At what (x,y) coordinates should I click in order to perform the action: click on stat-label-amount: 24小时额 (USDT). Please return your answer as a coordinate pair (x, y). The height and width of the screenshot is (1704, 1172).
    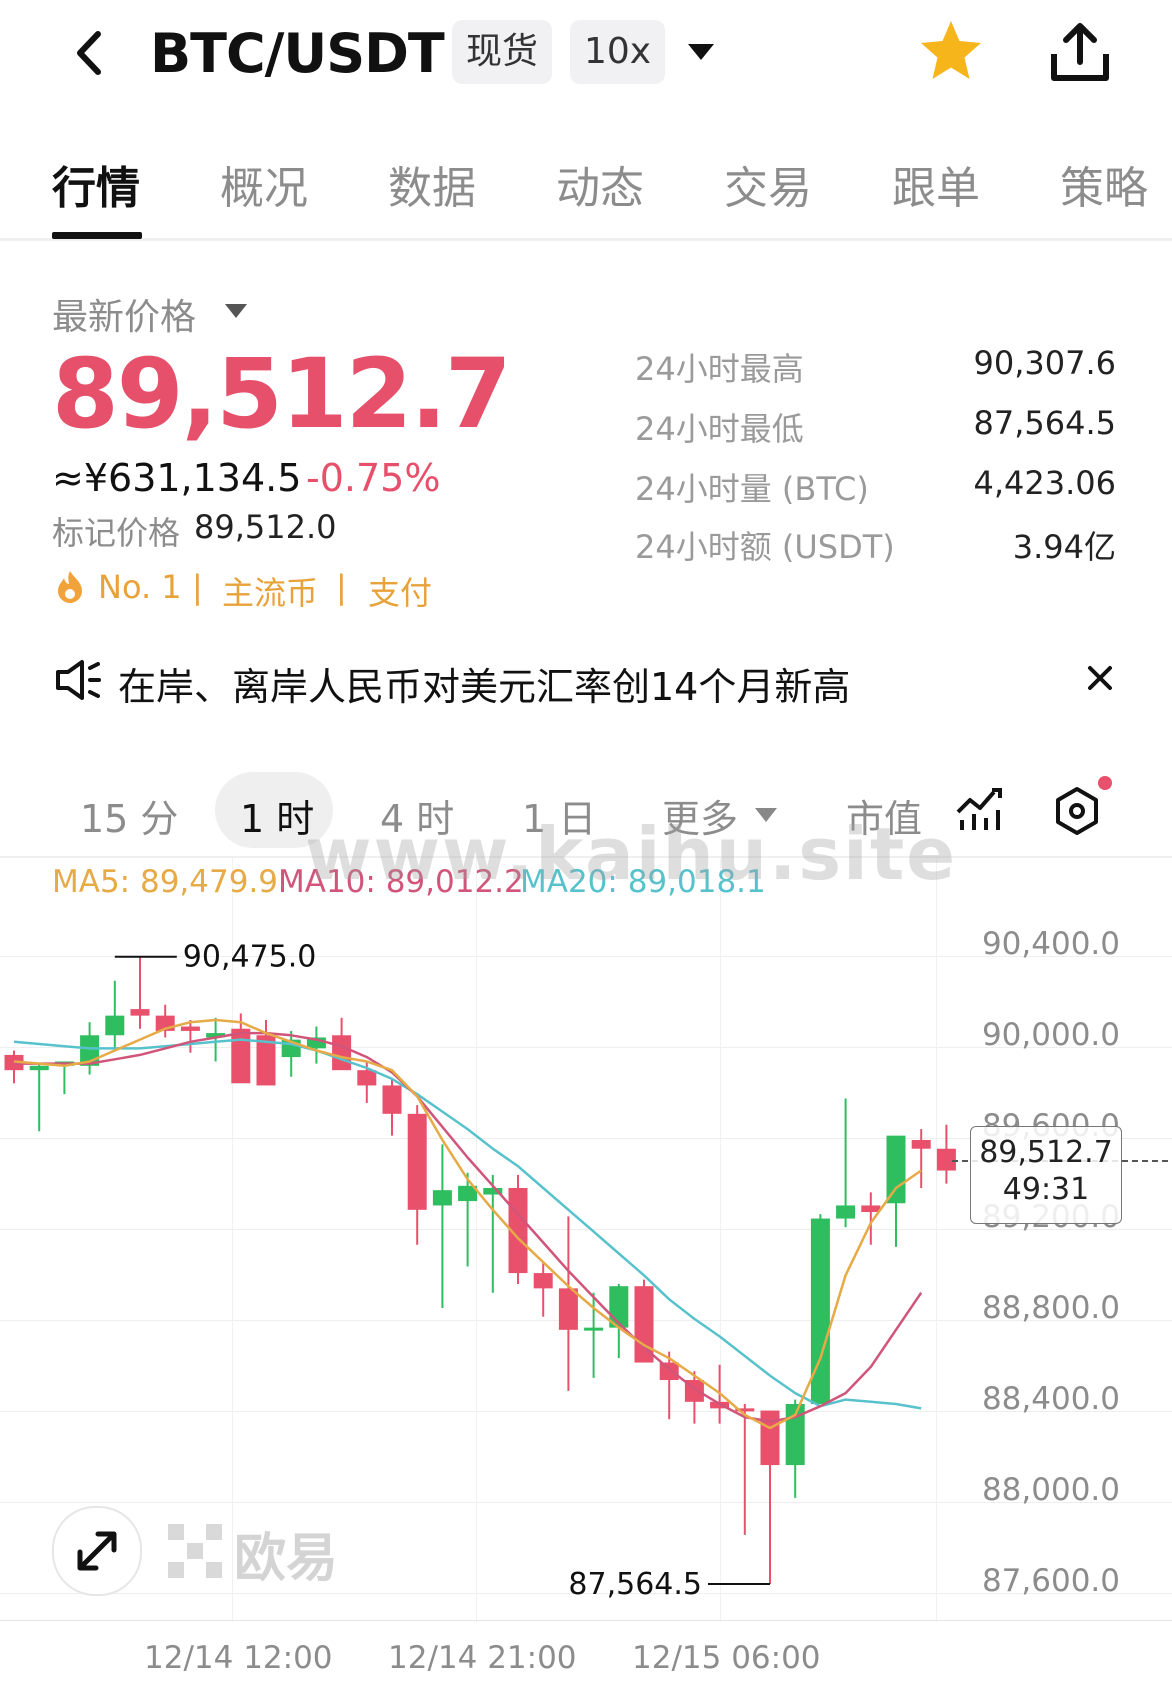
    Looking at the image, I should click on (765, 547).